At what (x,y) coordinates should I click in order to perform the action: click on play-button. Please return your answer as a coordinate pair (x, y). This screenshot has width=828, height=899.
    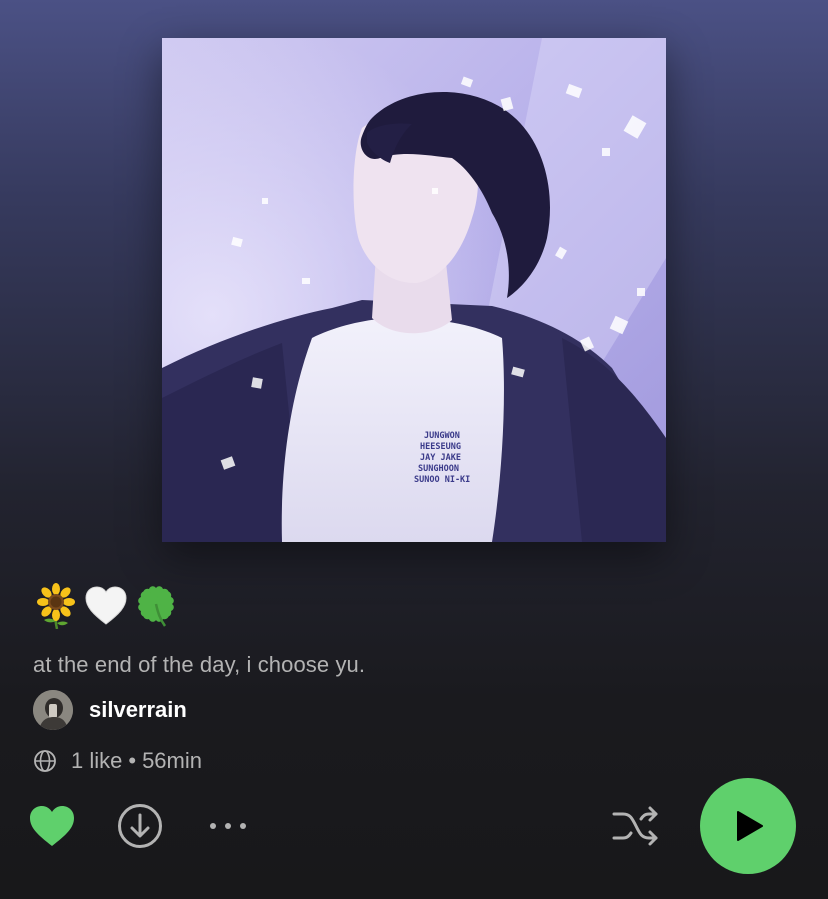
    Looking at the image, I should click on (748, 826).